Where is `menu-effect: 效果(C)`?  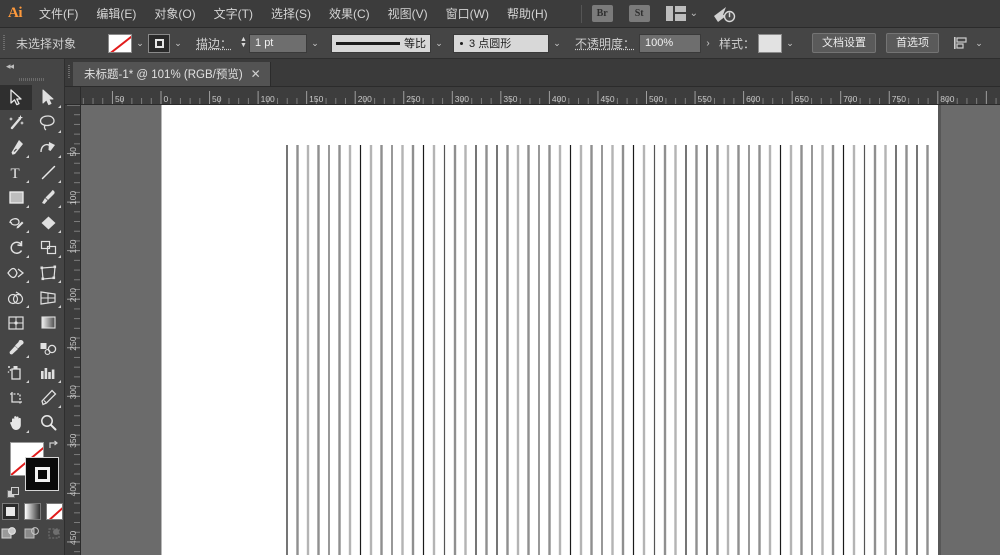
menu-effect: 效果(C) is located at coordinates (349, 14).